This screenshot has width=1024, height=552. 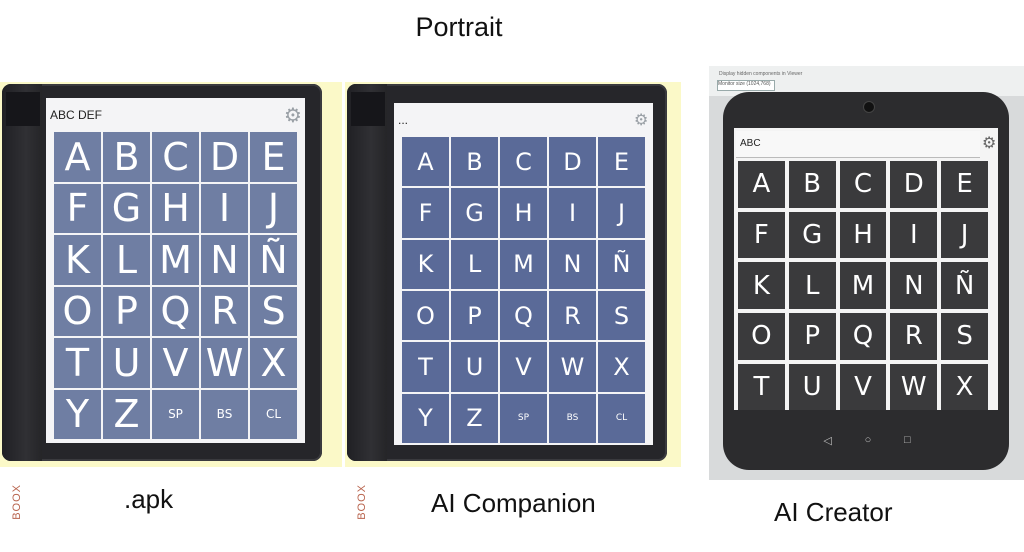 I want to click on page-title: Portrait, so click(x=459, y=27).